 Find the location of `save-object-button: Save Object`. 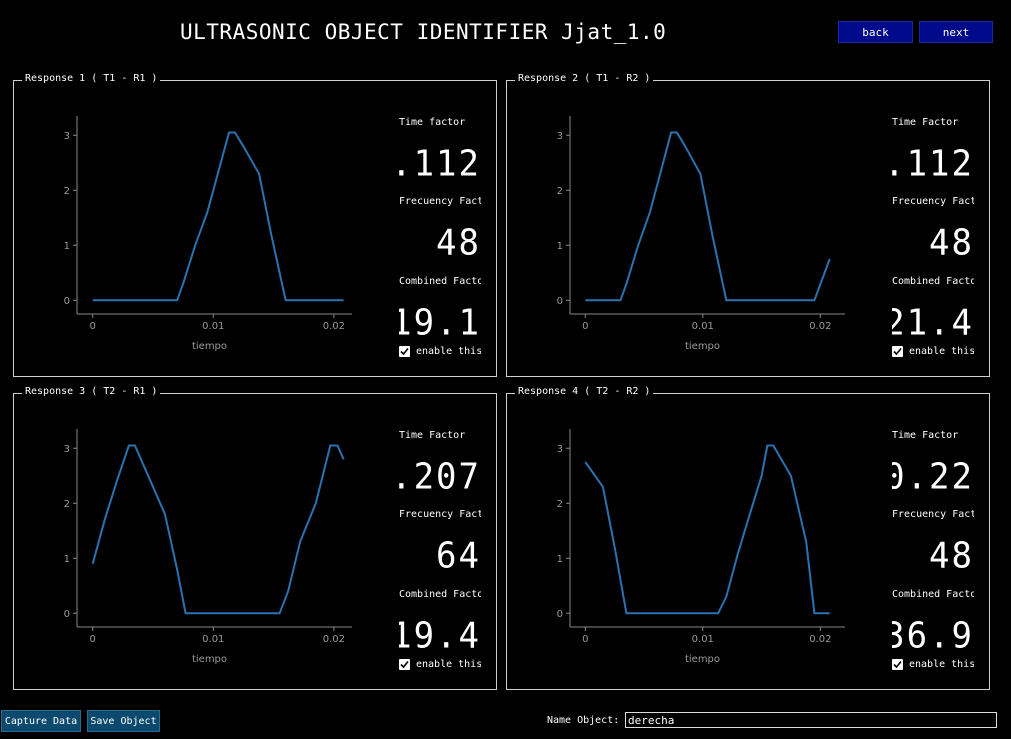

save-object-button: Save Object is located at coordinates (123, 721).